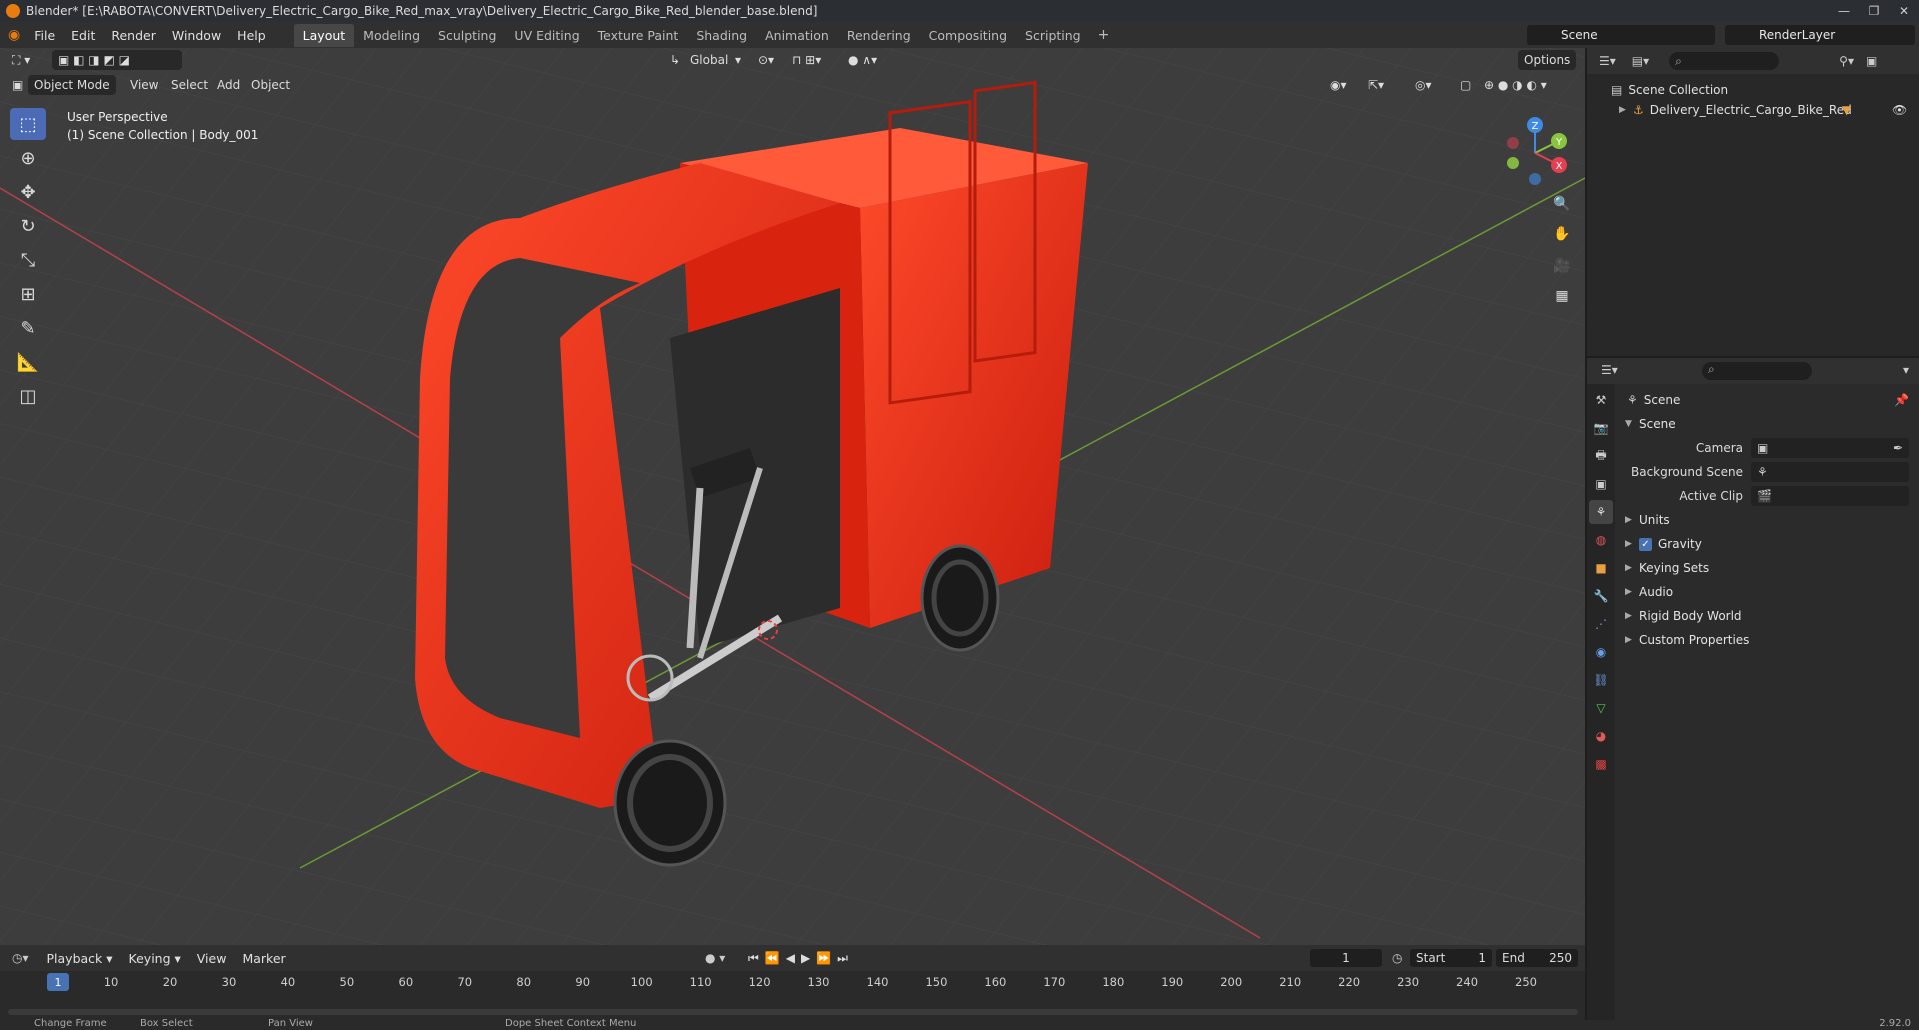 The image size is (1919, 1030). I want to click on end-frame-field: End 250, so click(1537, 958).